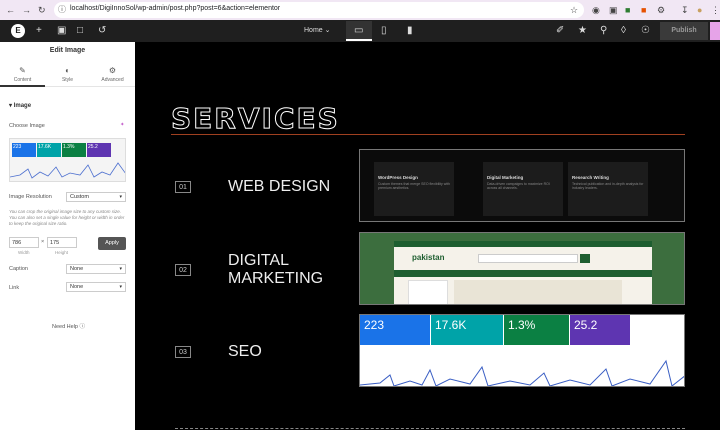  What do you see at coordinates (183, 352) in the screenshot?
I see `service-number: 03` at bounding box center [183, 352].